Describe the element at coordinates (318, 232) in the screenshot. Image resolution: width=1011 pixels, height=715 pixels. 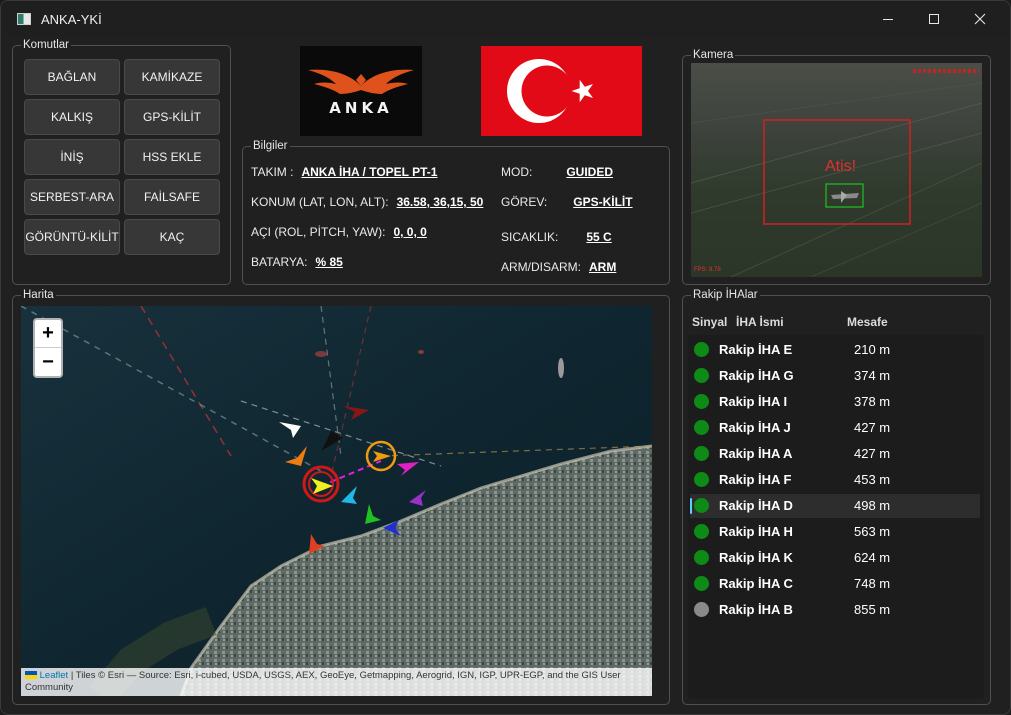
I see `angle-label: AÇI (ROL, PİTCH, YAW):` at that location.